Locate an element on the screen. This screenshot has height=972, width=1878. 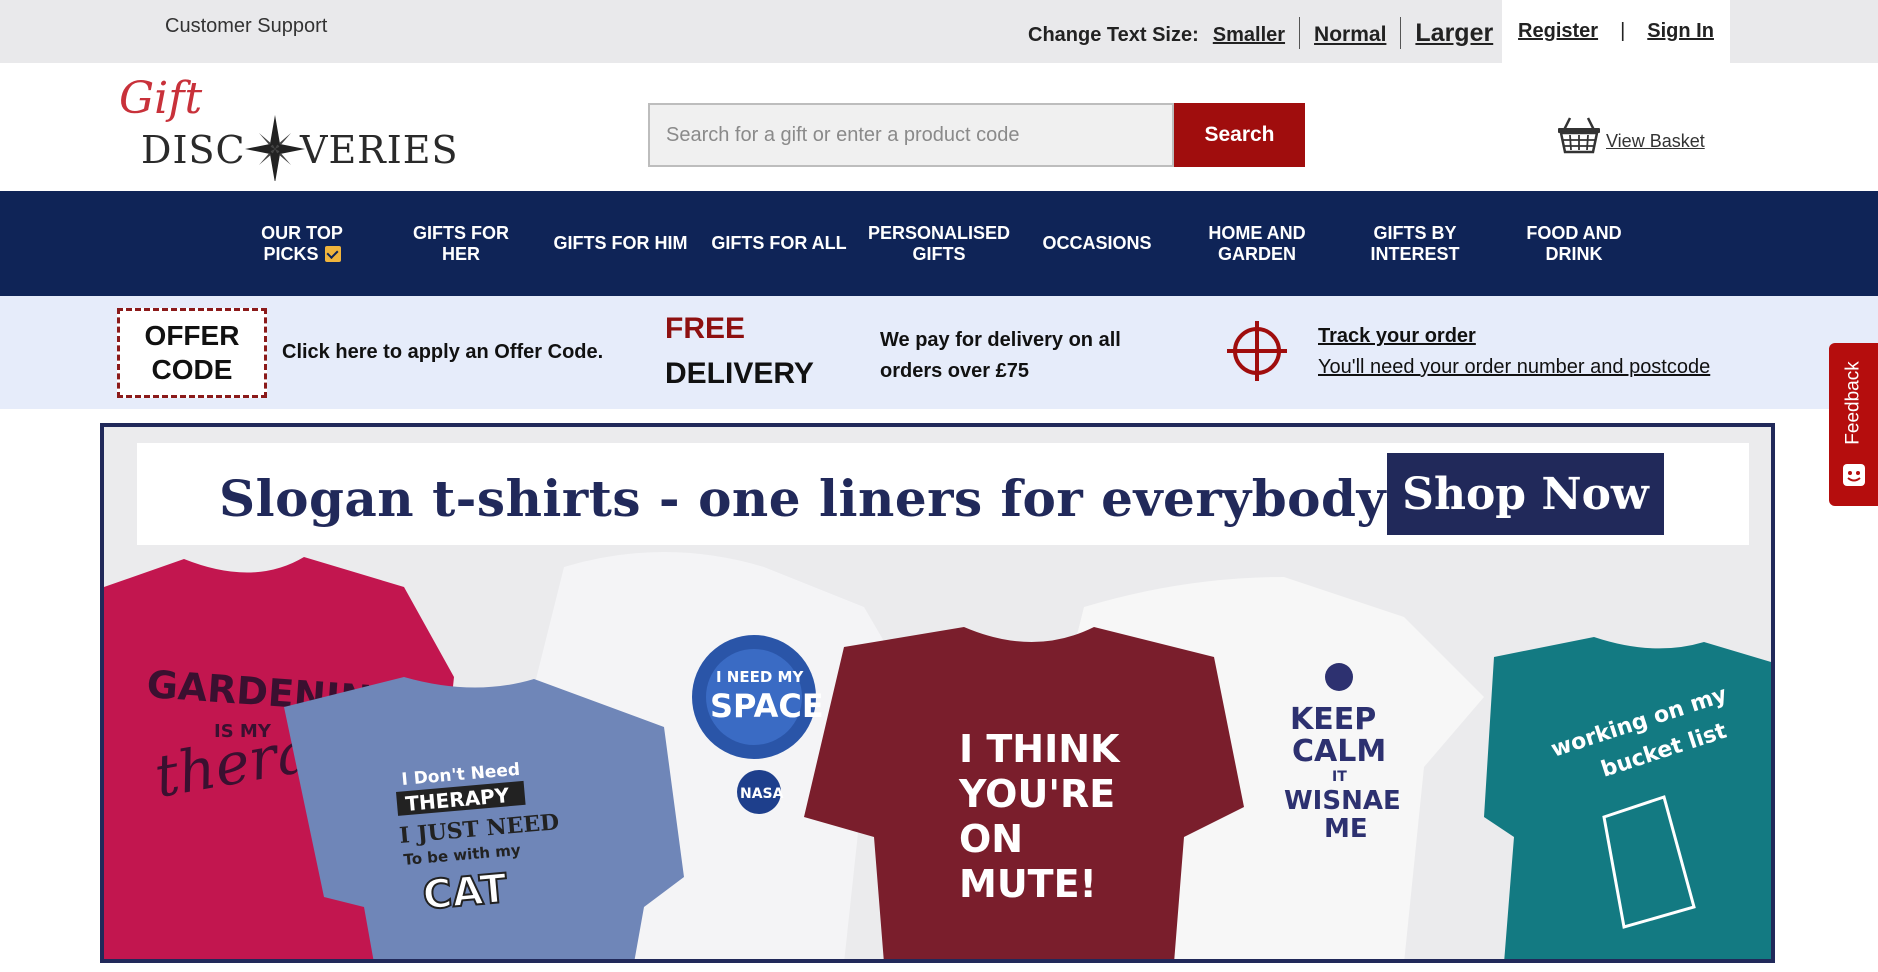
smiley-icon is located at coordinates (1854, 475).